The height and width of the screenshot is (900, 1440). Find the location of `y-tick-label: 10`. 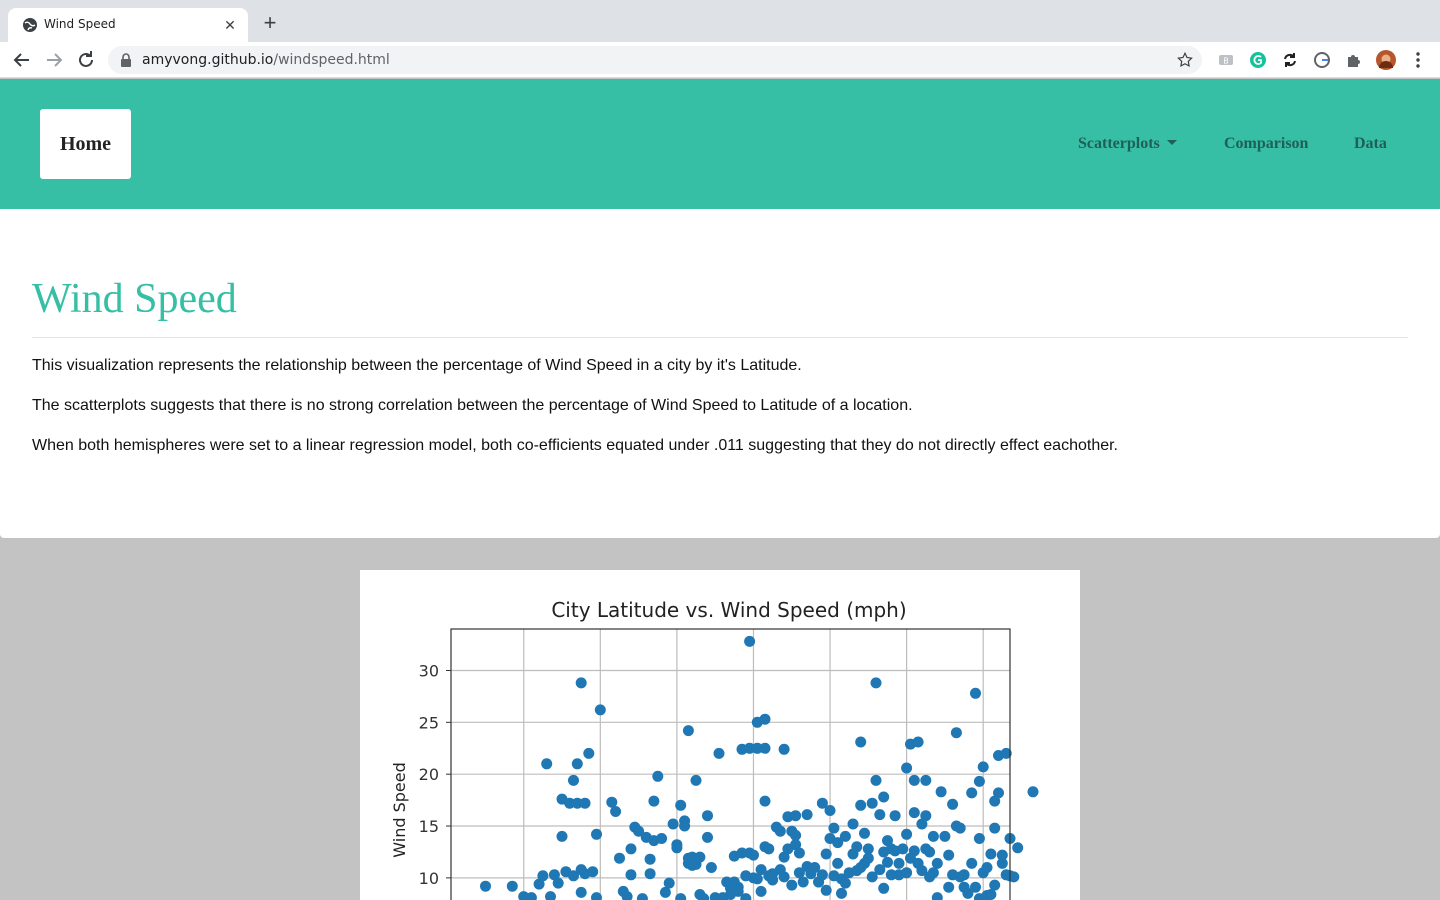

y-tick-label: 10 is located at coordinates (429, 878).